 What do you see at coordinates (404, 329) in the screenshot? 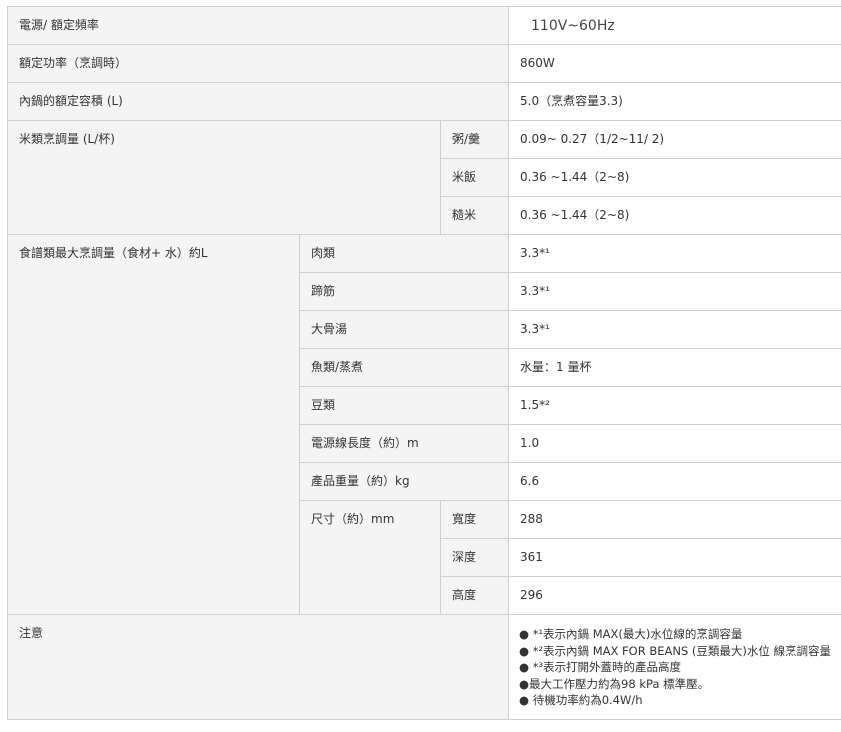
I see `spec-sublabel-bone-soup: 大骨湯` at bounding box center [404, 329].